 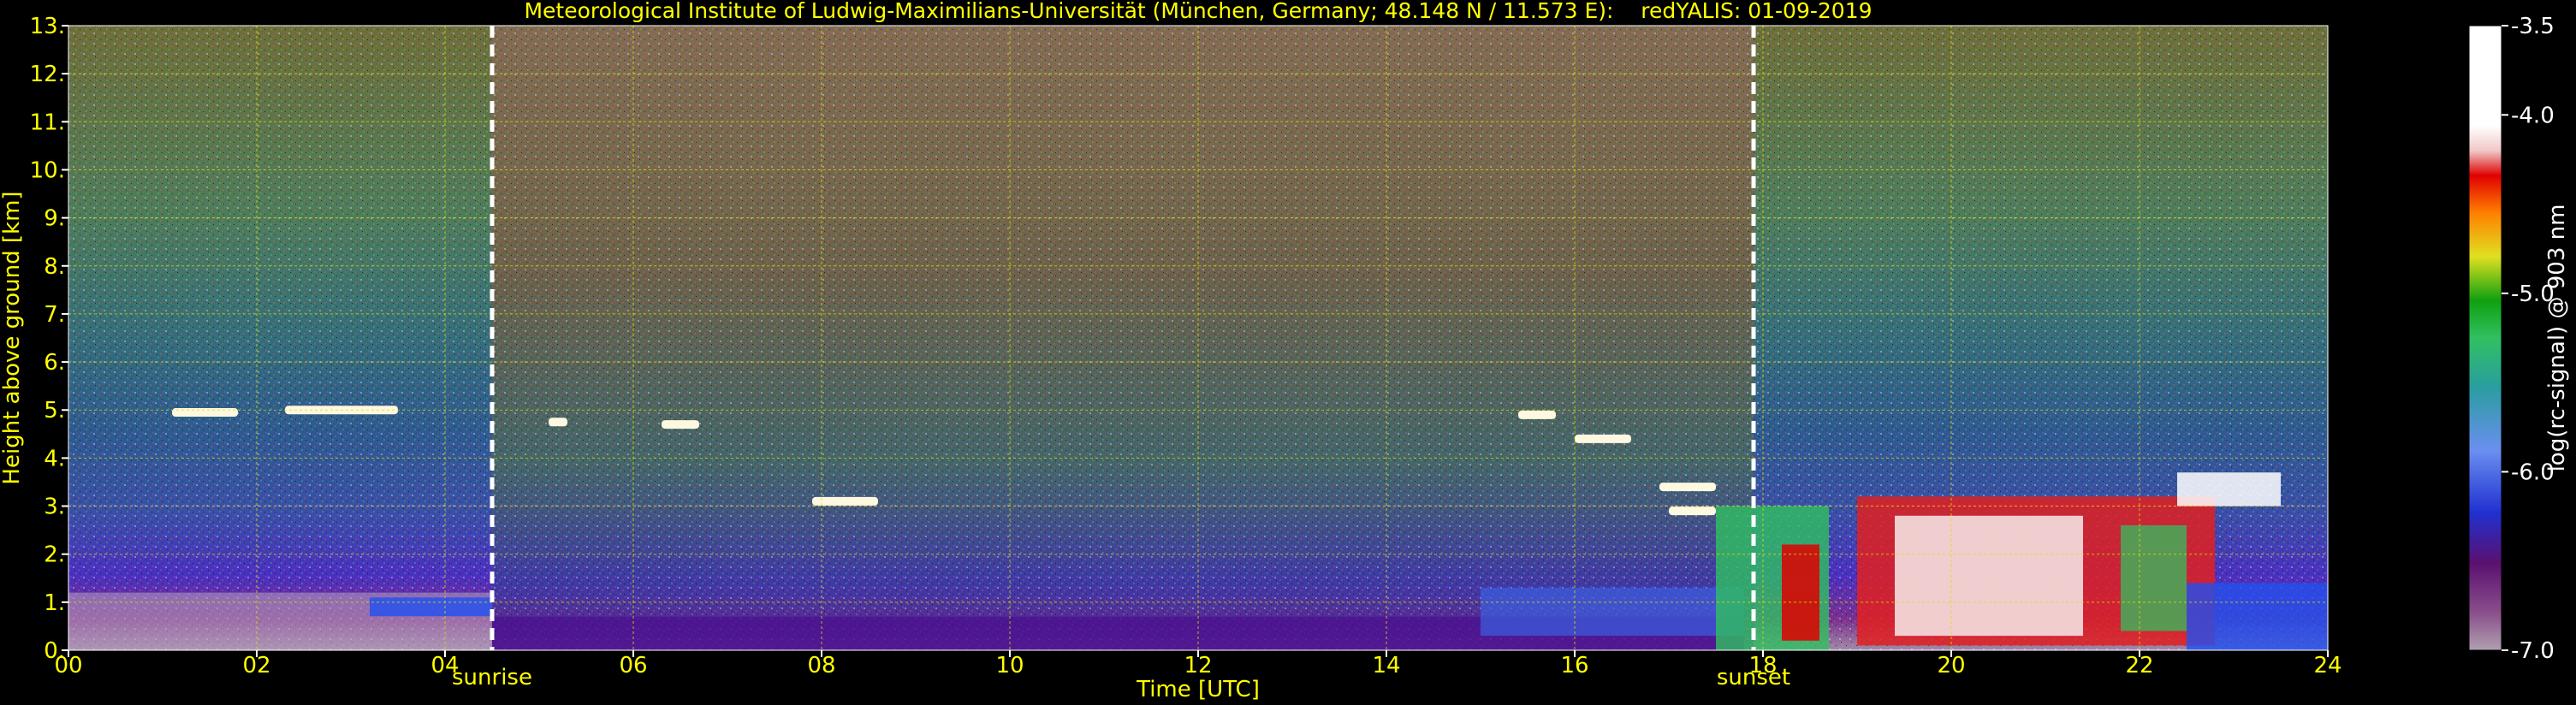 What do you see at coordinates (12, 337) in the screenshot?
I see `y-axis-label: Height above ground [km]` at bounding box center [12, 337].